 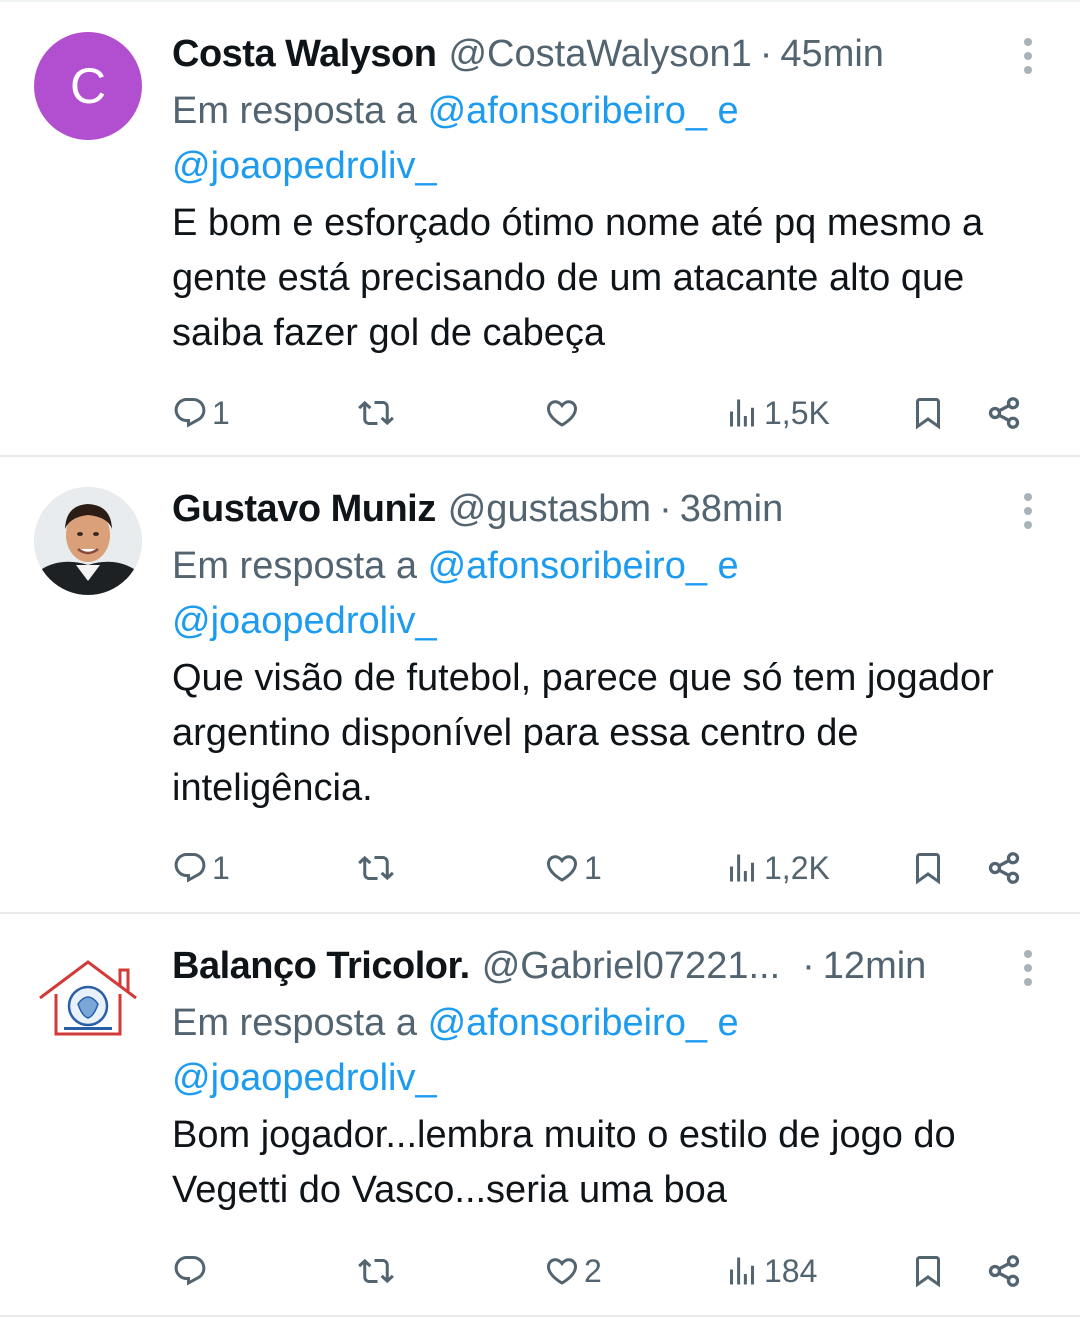 I want to click on views-count: 184, so click(x=791, y=1270).